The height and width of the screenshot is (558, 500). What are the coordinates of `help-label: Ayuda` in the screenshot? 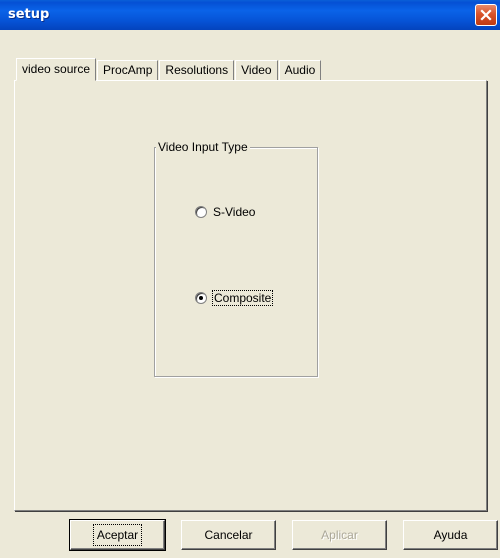 It's located at (450, 535).